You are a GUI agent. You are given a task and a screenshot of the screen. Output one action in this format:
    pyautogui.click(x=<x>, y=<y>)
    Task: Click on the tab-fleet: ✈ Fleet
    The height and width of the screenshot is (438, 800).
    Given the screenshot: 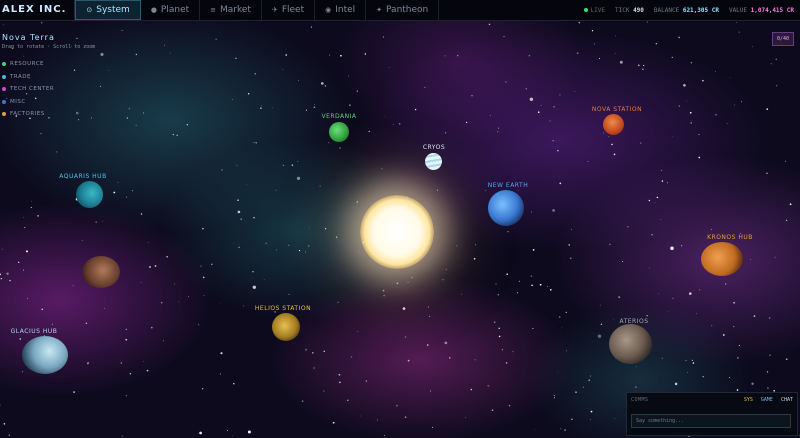 What is the action you would take?
    pyautogui.click(x=289, y=10)
    